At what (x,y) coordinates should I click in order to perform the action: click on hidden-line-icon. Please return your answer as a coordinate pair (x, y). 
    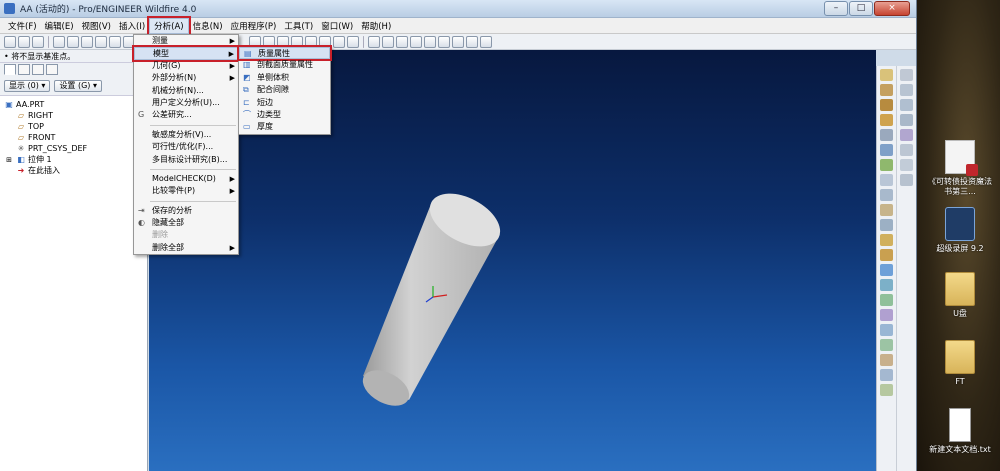
    Looking at the image, I should click on (388, 41).